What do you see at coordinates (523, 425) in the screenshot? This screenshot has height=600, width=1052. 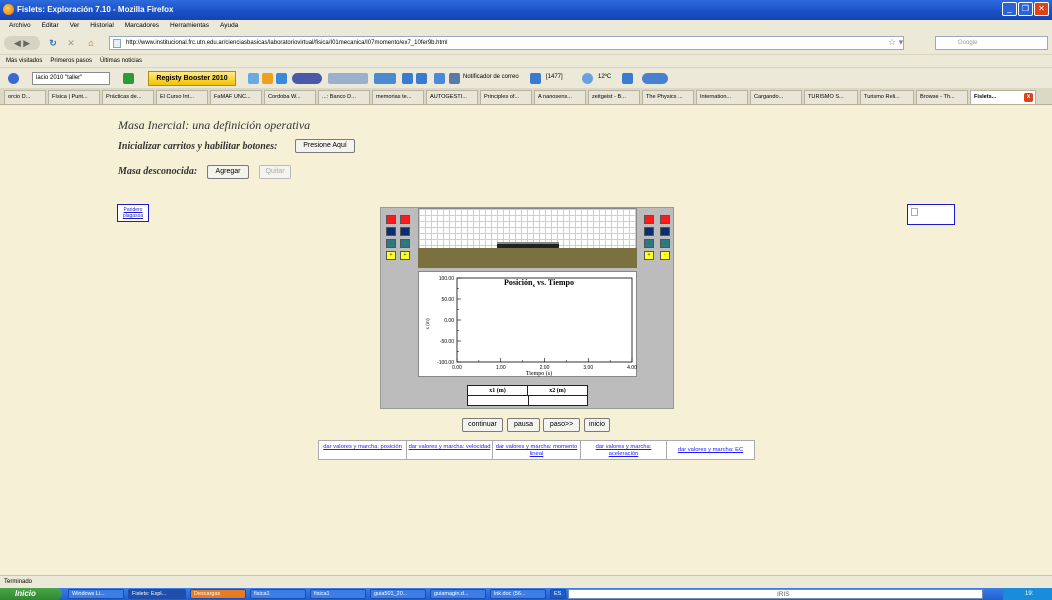 I see `pause-button: pausa` at bounding box center [523, 425].